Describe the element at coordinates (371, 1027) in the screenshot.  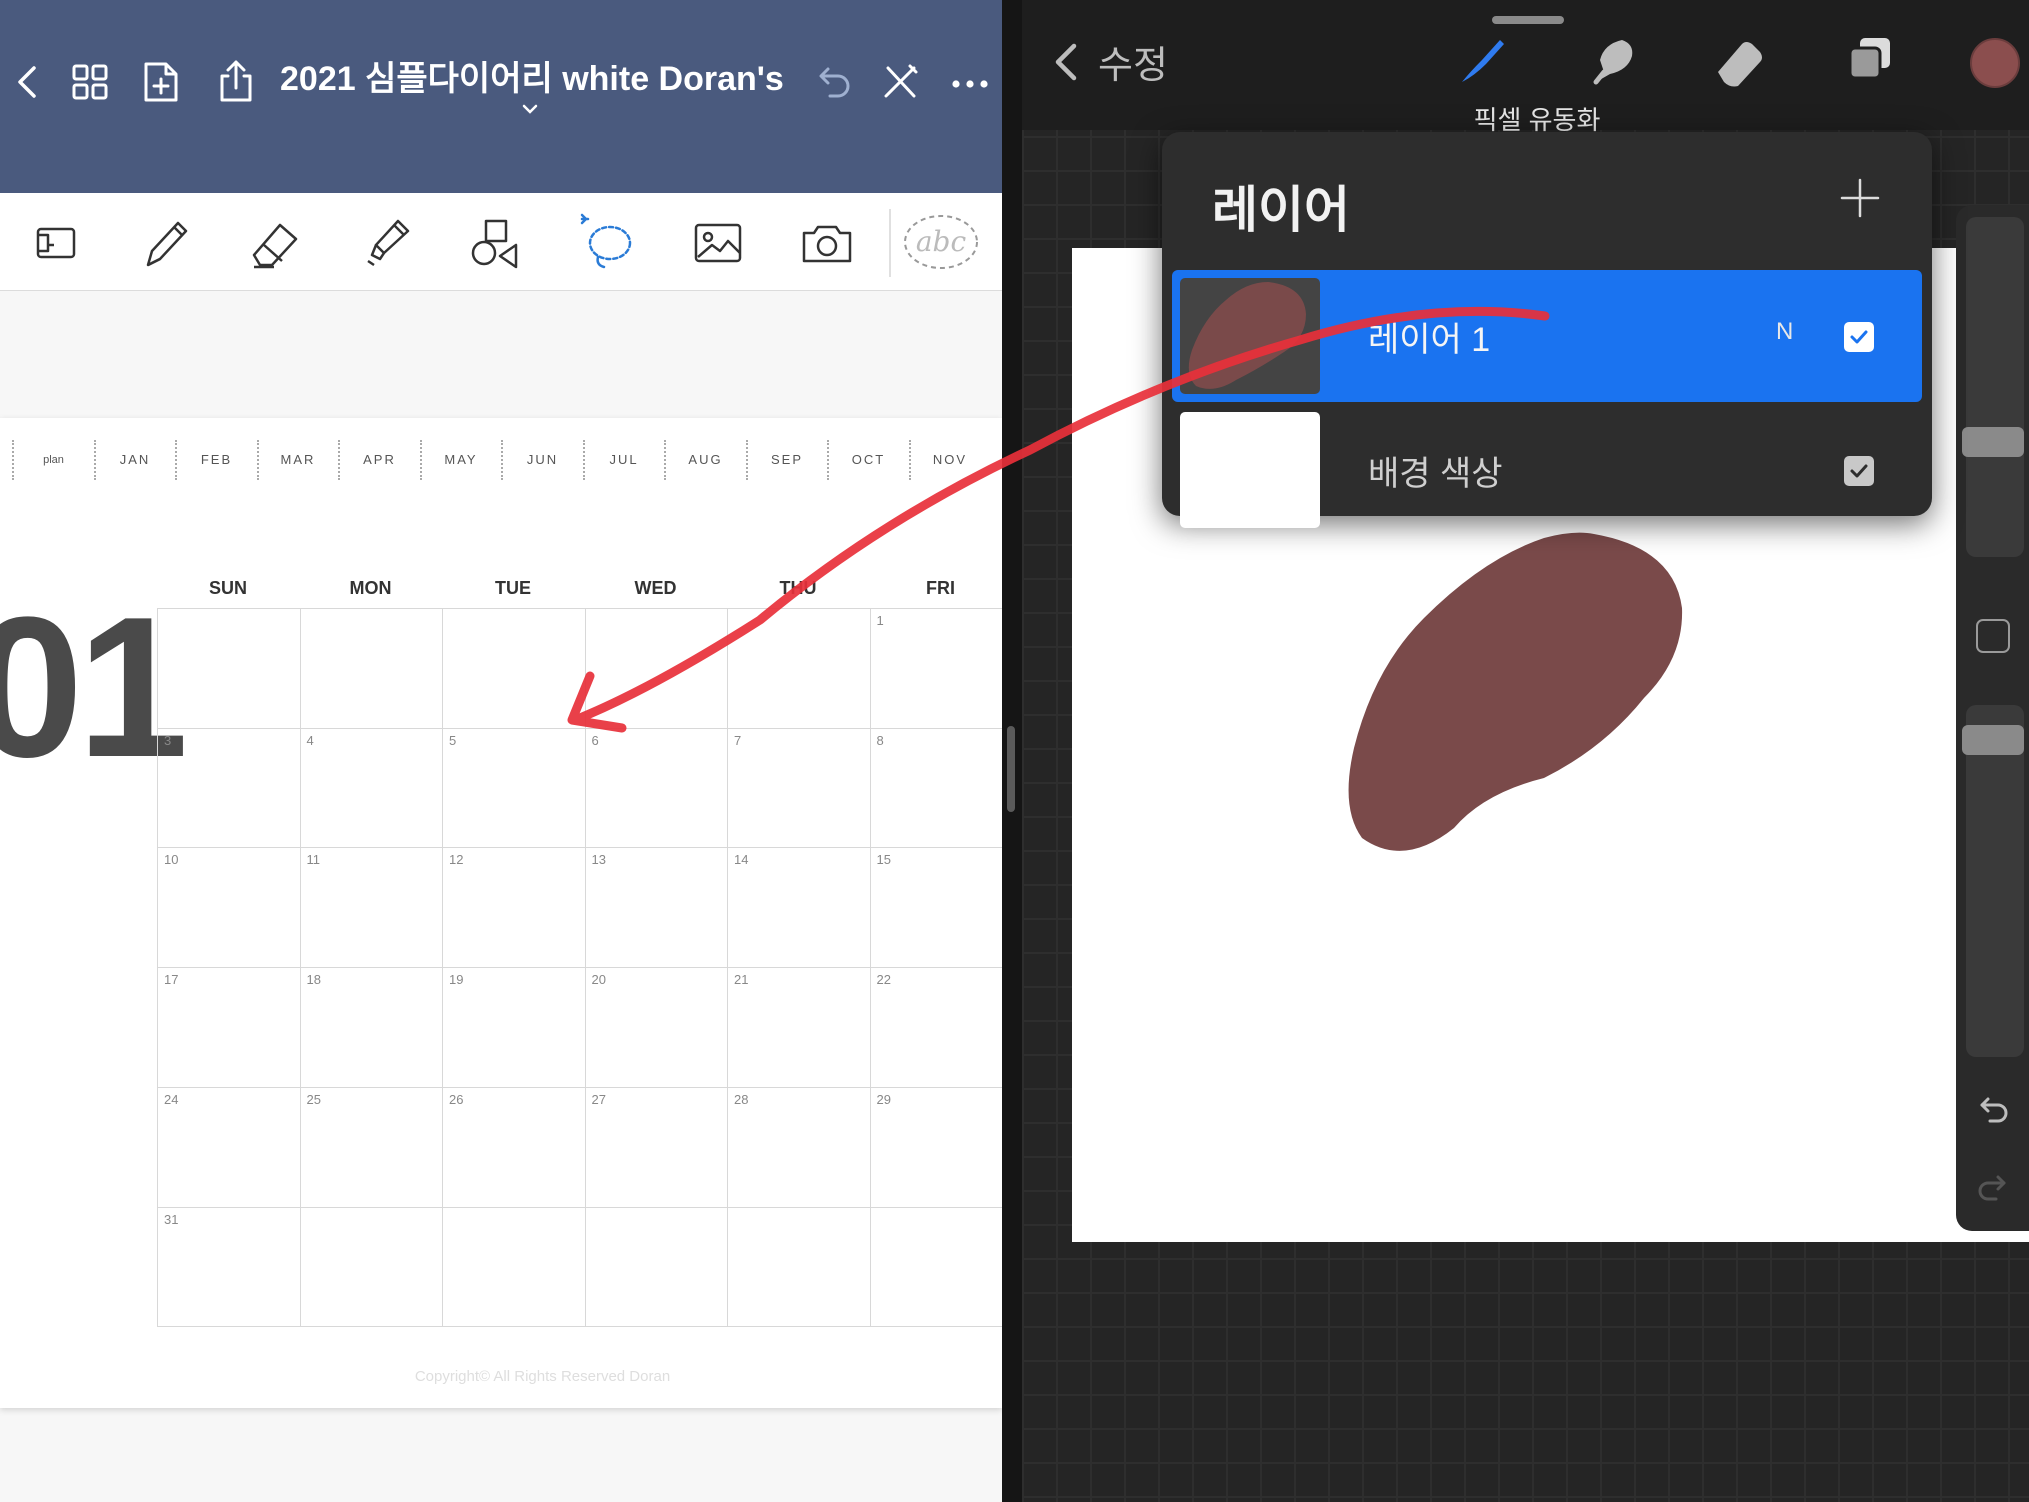
I see `calendar-cell: 18` at that location.